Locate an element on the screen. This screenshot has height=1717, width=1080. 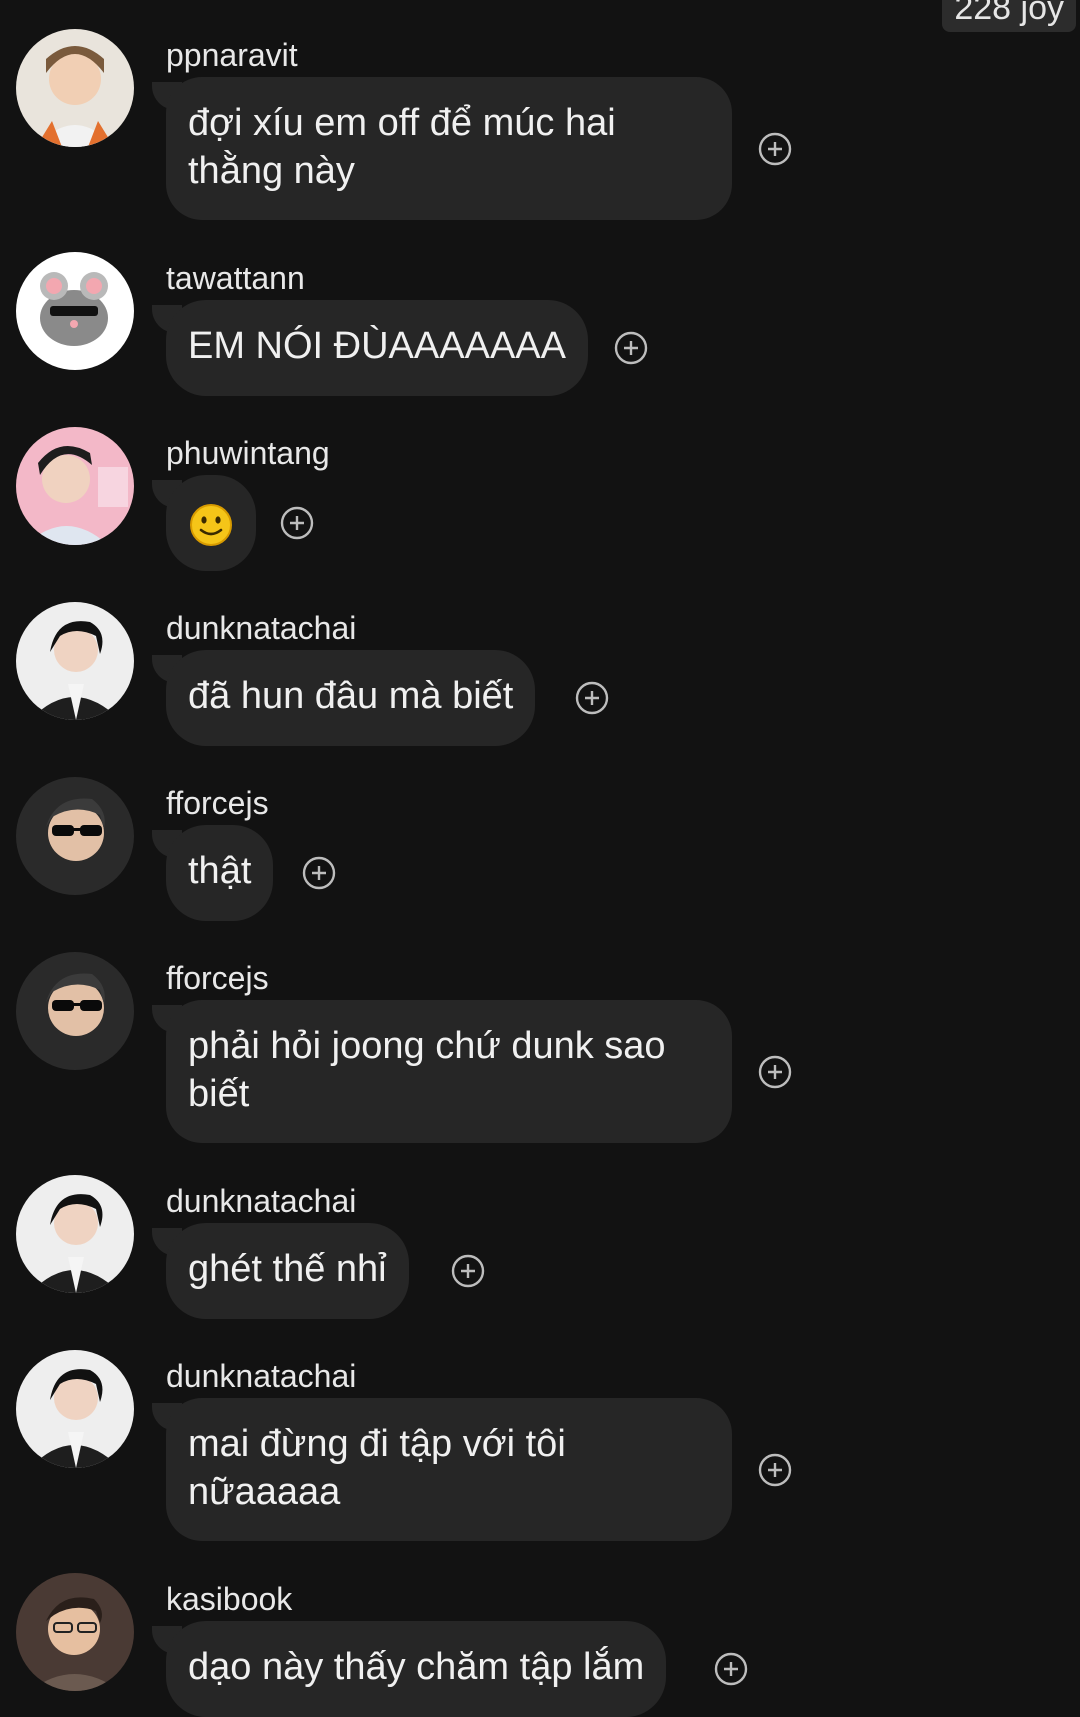
message-bubble: đã hun đâu mà biết is located at coordinates (351, 698).